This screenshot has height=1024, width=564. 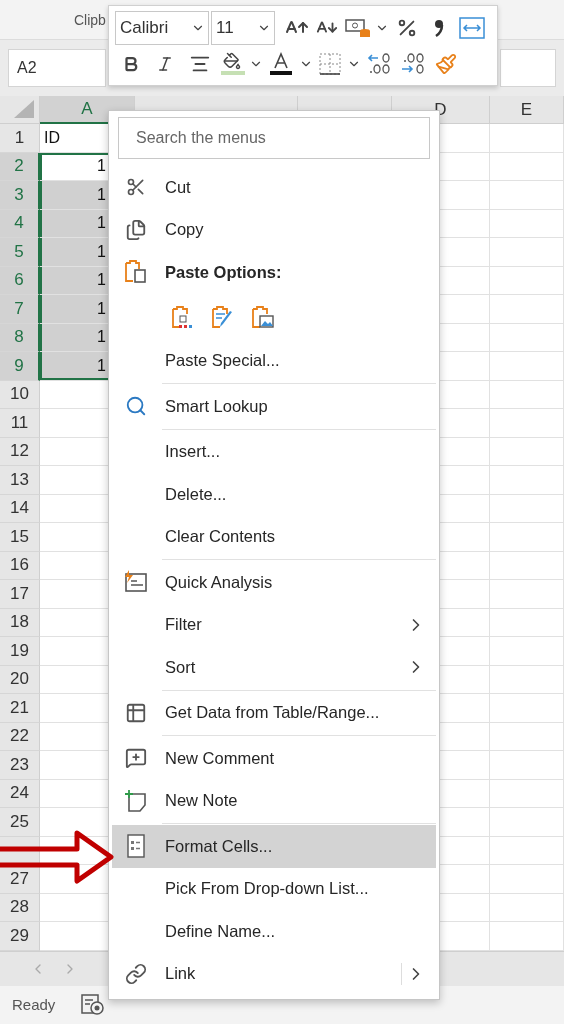 What do you see at coordinates (274, 582) in the screenshot?
I see `menu-item: Quick Analysis` at bounding box center [274, 582].